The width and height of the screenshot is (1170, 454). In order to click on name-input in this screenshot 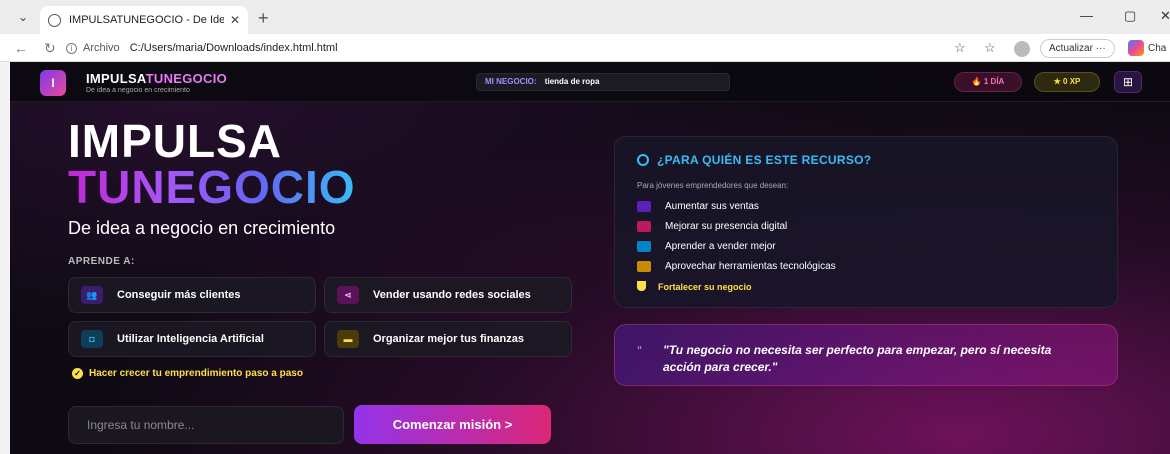, I will do `click(206, 425)`.